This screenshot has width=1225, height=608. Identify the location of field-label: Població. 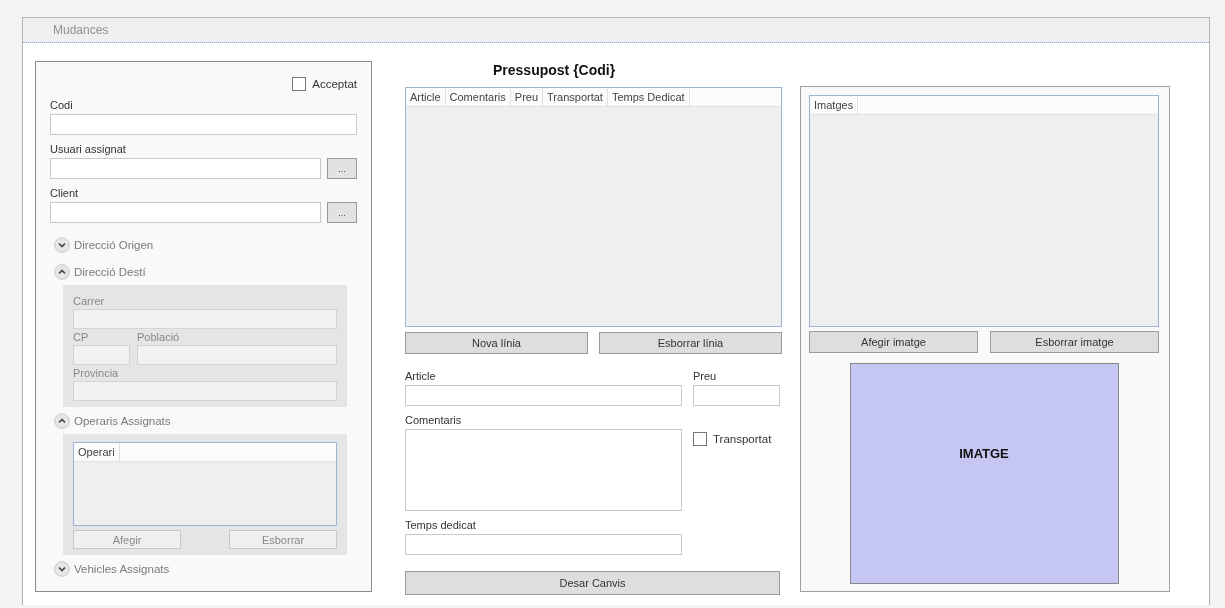
(159, 337).